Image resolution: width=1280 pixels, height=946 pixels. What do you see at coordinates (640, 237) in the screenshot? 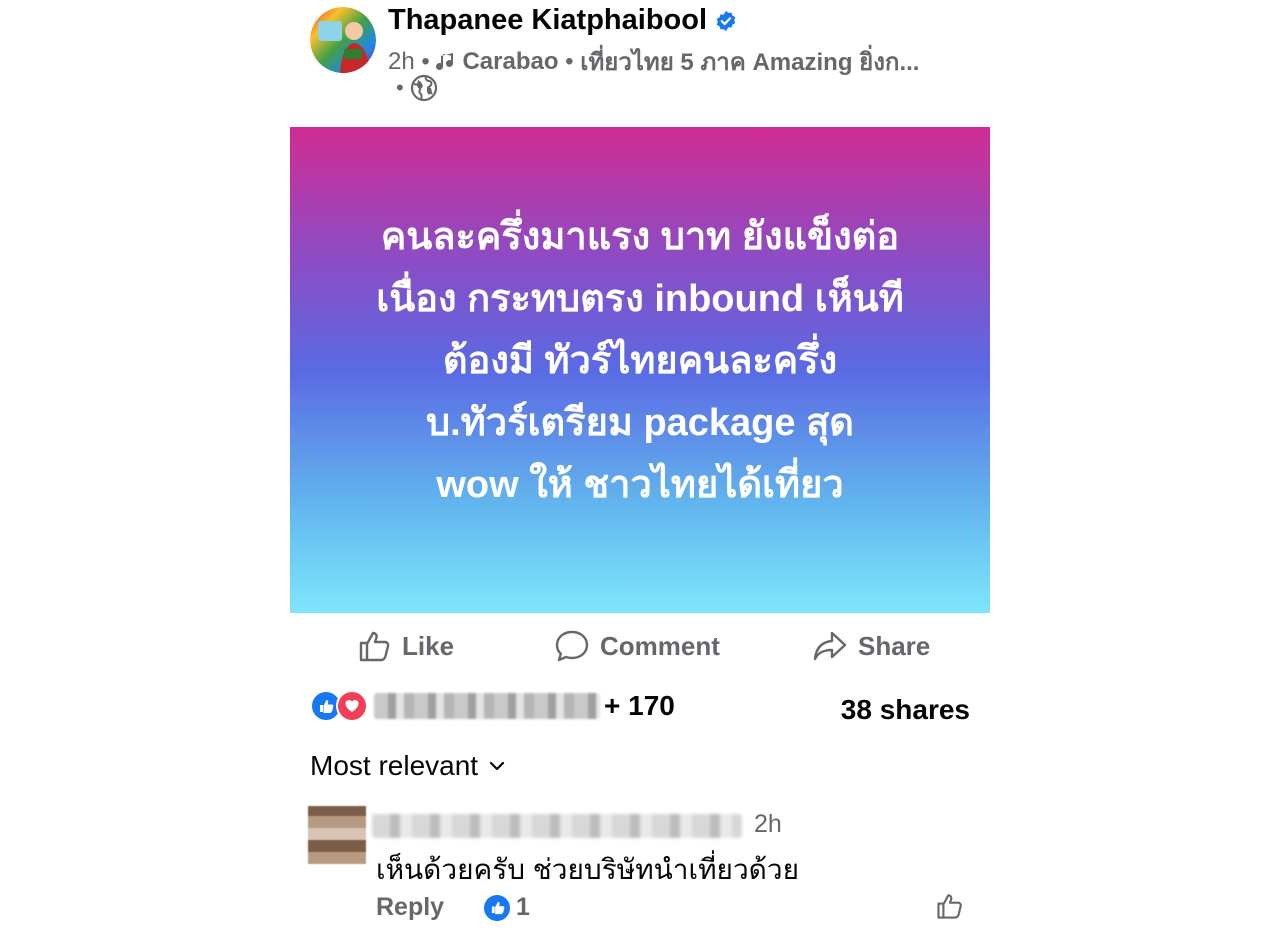
I see `post-body-line: คนละครึ่งมาแรง บาท ยังแข็งต่อ` at bounding box center [640, 237].